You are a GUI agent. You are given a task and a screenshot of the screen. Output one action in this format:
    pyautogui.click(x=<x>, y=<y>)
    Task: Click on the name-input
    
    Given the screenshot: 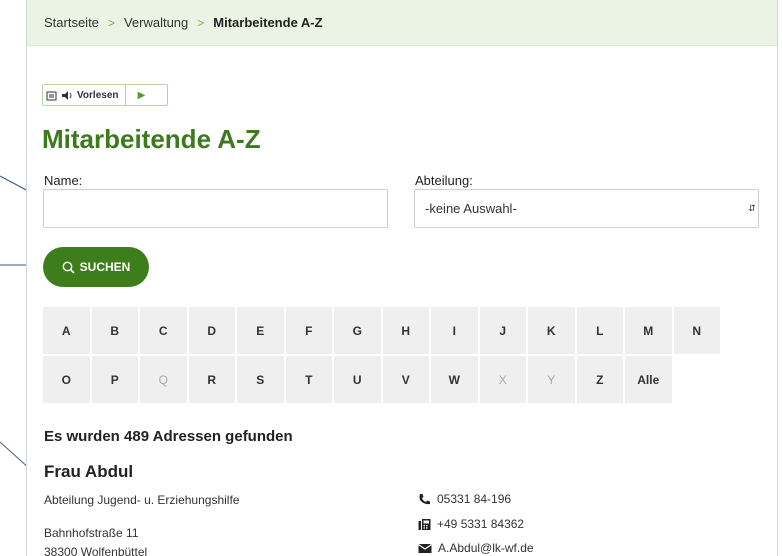 What is the action you would take?
    pyautogui.click(x=215, y=208)
    